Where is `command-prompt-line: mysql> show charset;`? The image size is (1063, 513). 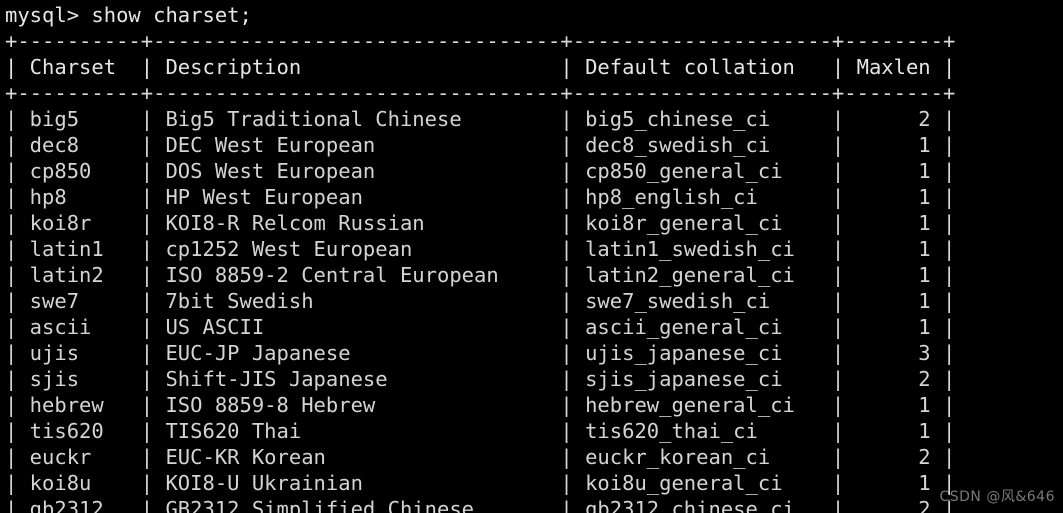 command-prompt-line: mysql> show charset; is located at coordinates (128, 15).